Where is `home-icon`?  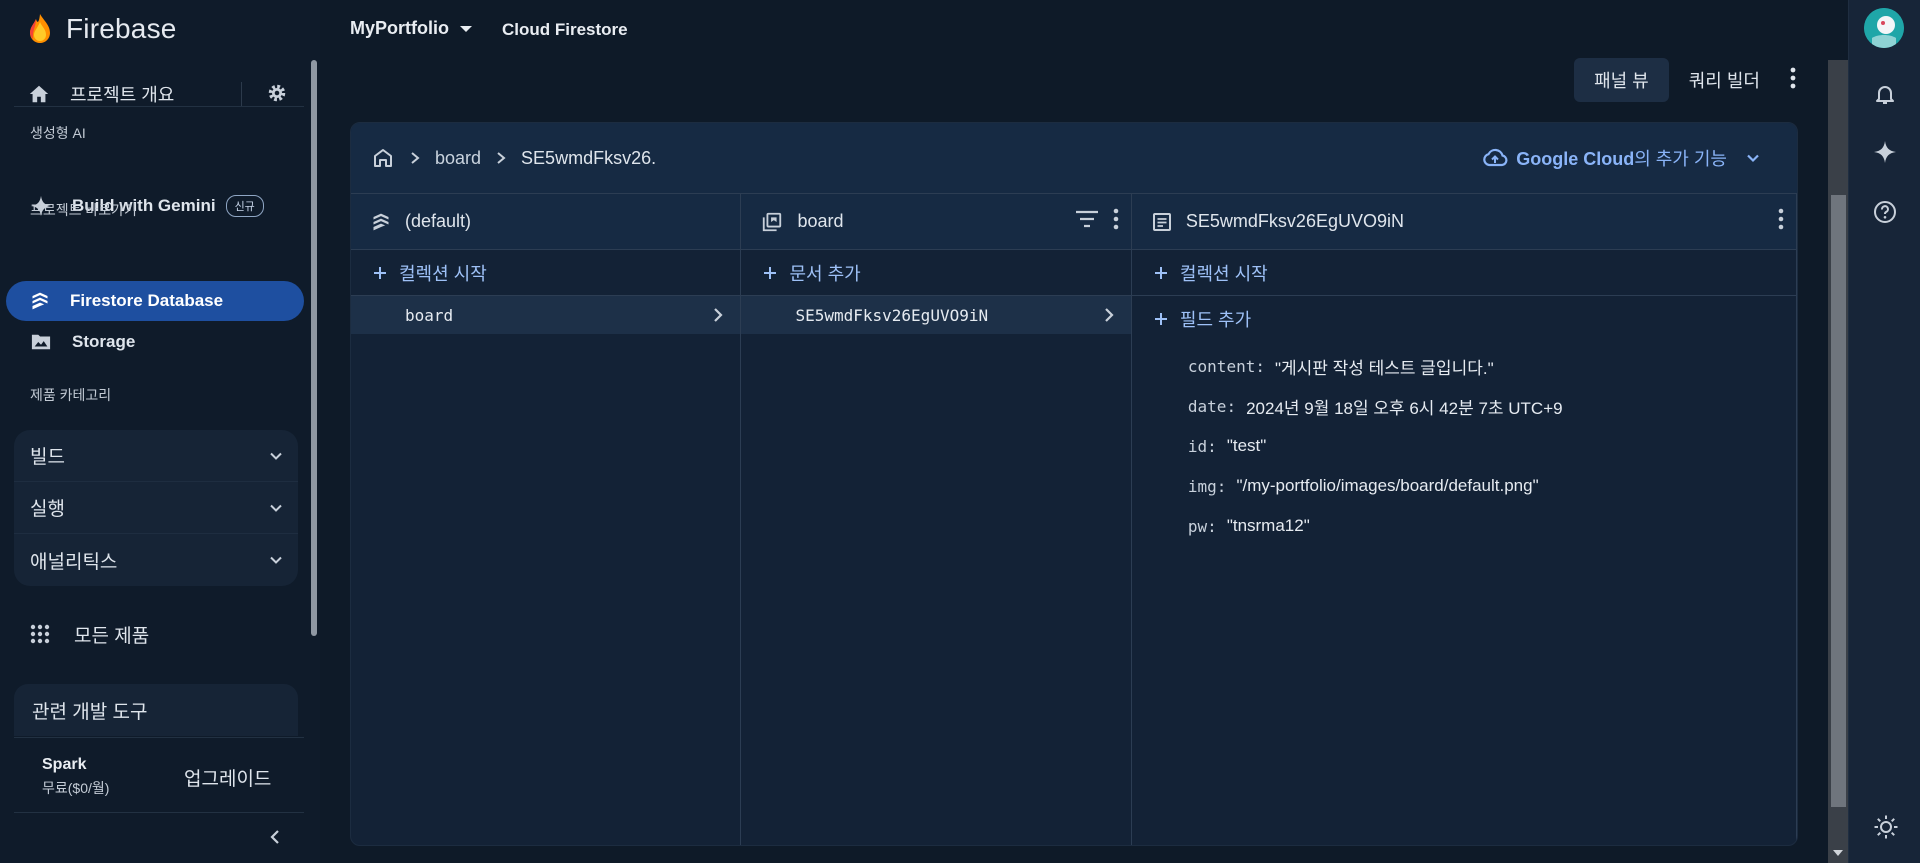 home-icon is located at coordinates (39, 94).